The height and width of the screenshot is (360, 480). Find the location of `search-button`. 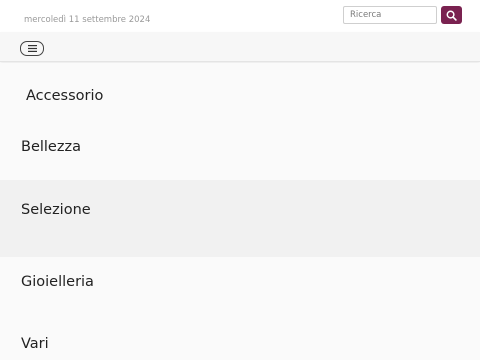

search-button is located at coordinates (451, 15).